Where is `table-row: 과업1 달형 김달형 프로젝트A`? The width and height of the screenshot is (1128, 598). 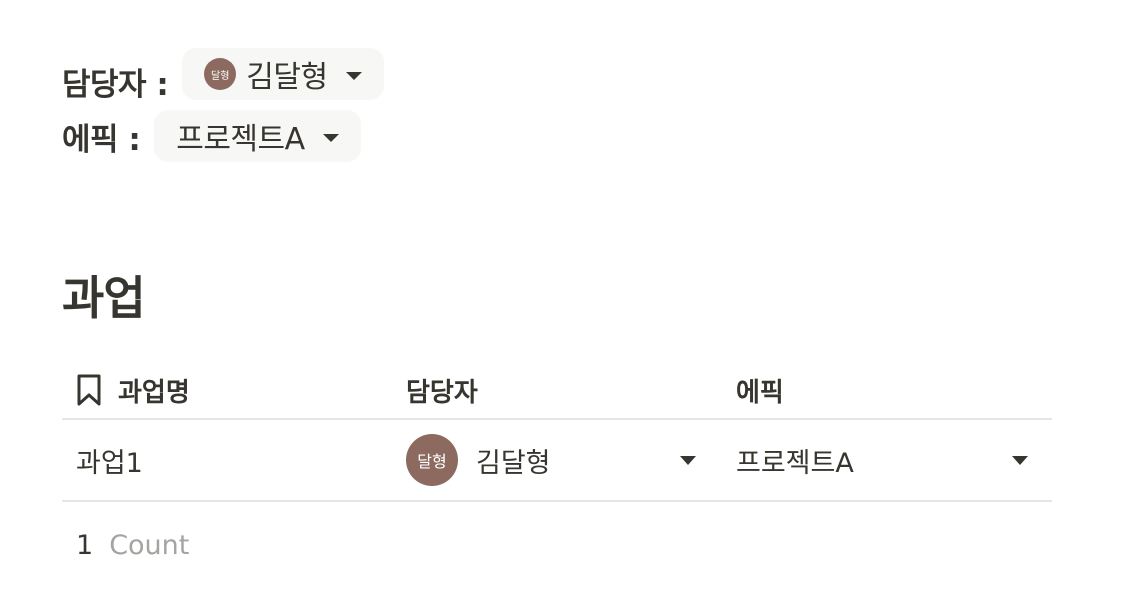 table-row: 과업1 달형 김달형 프로젝트A is located at coordinates (557, 461).